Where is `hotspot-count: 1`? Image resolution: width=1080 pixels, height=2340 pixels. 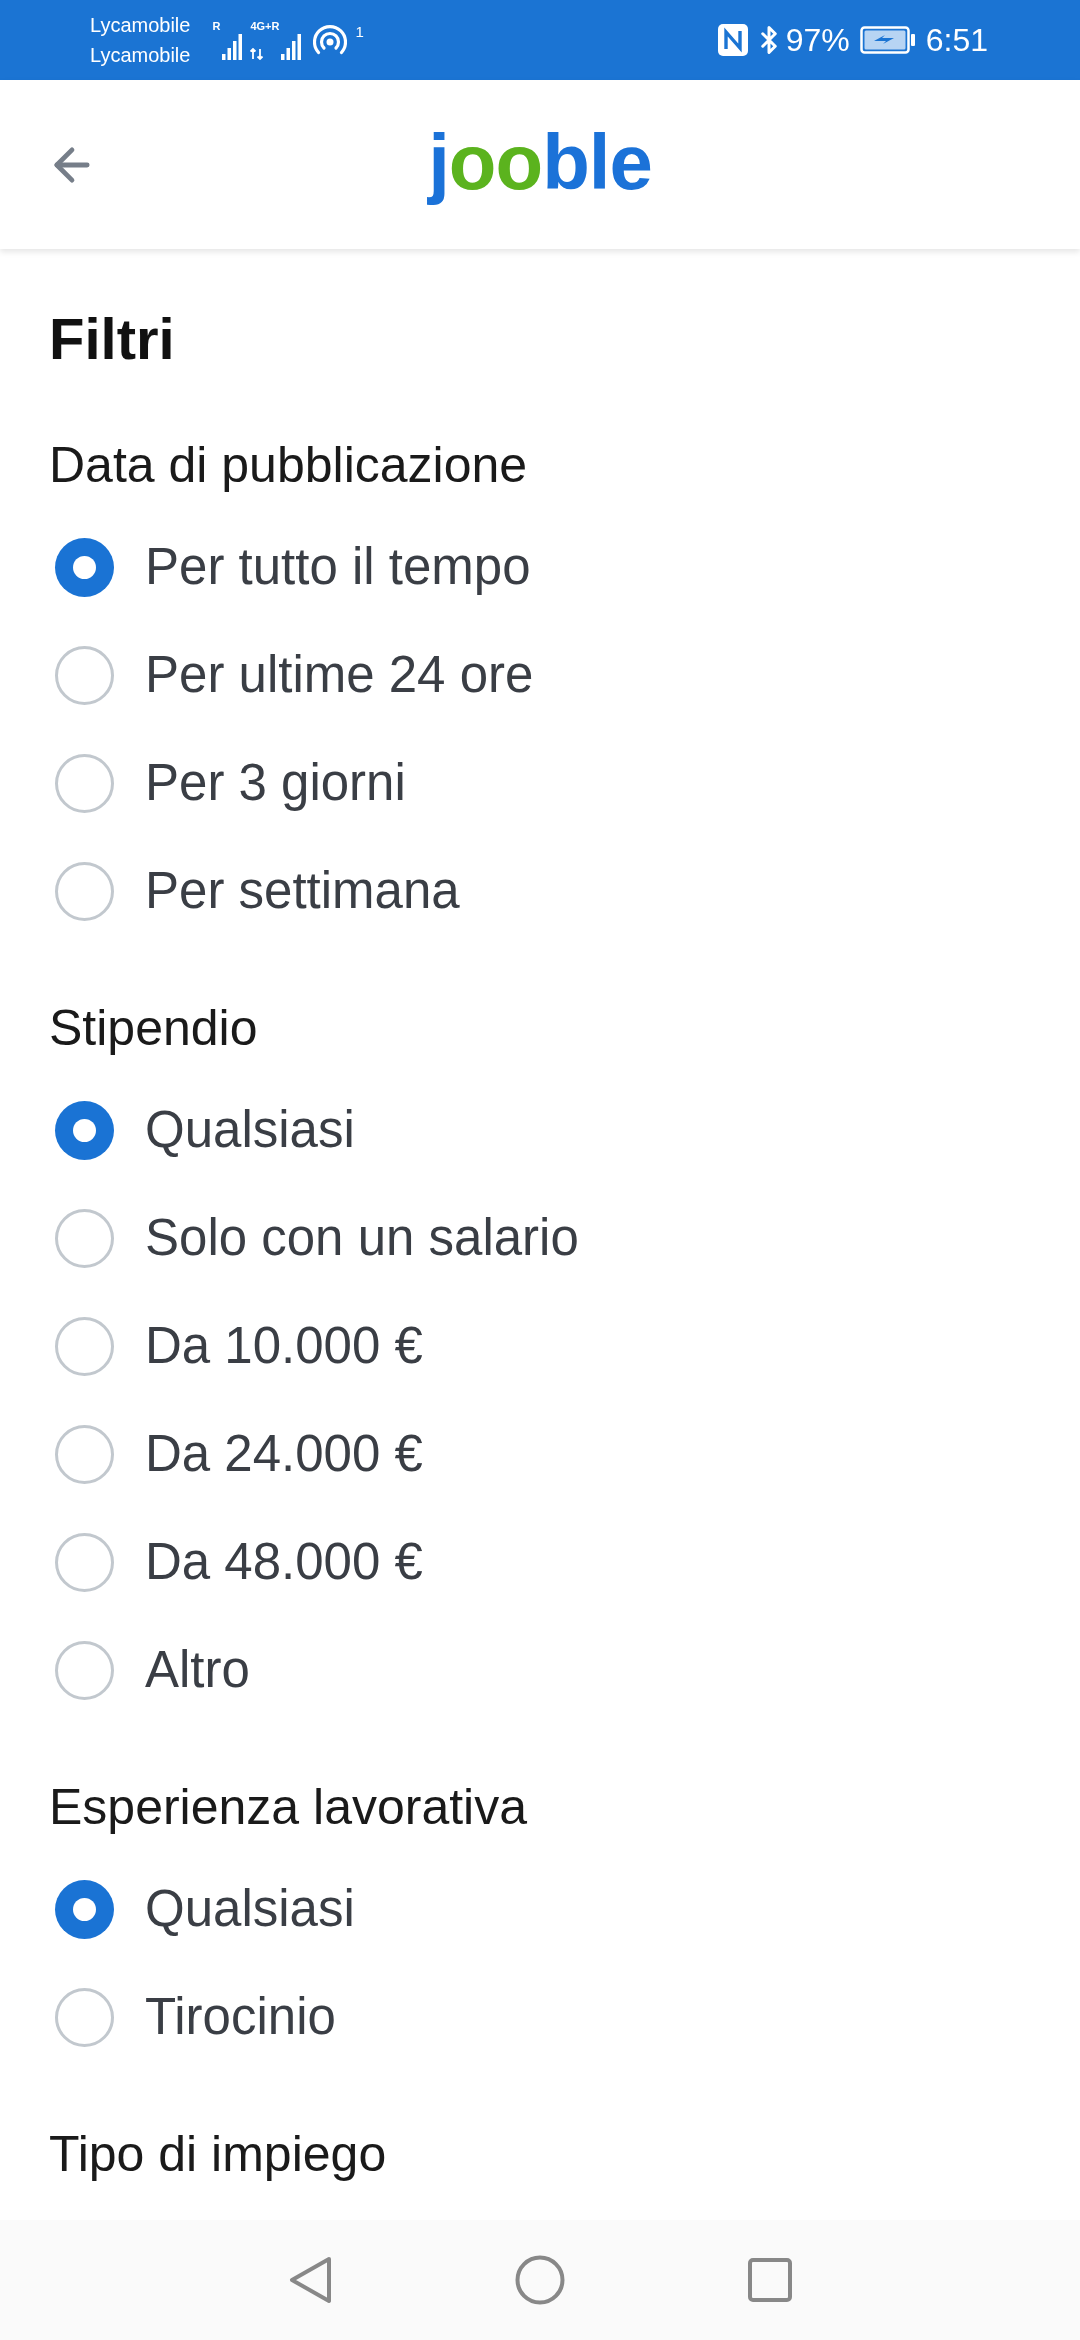 hotspot-count: 1 is located at coordinates (359, 32).